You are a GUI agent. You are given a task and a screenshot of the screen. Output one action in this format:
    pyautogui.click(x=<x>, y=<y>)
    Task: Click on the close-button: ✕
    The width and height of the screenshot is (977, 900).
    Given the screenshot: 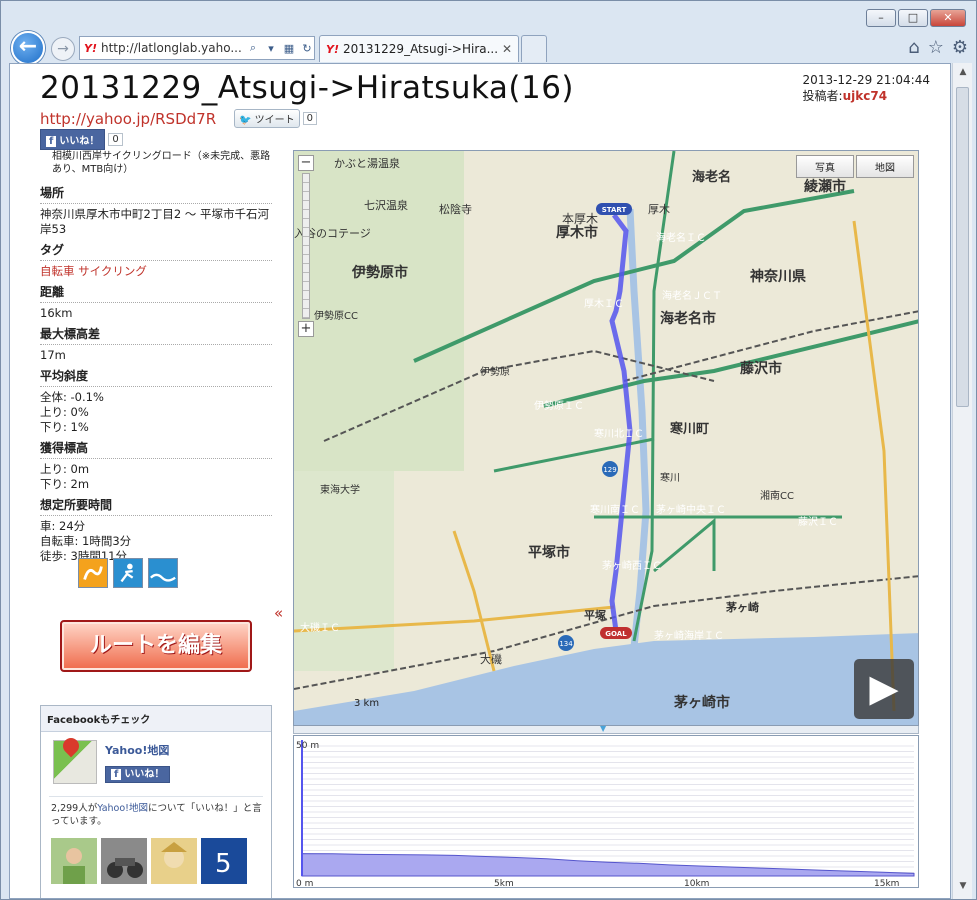 What is the action you would take?
    pyautogui.click(x=948, y=18)
    